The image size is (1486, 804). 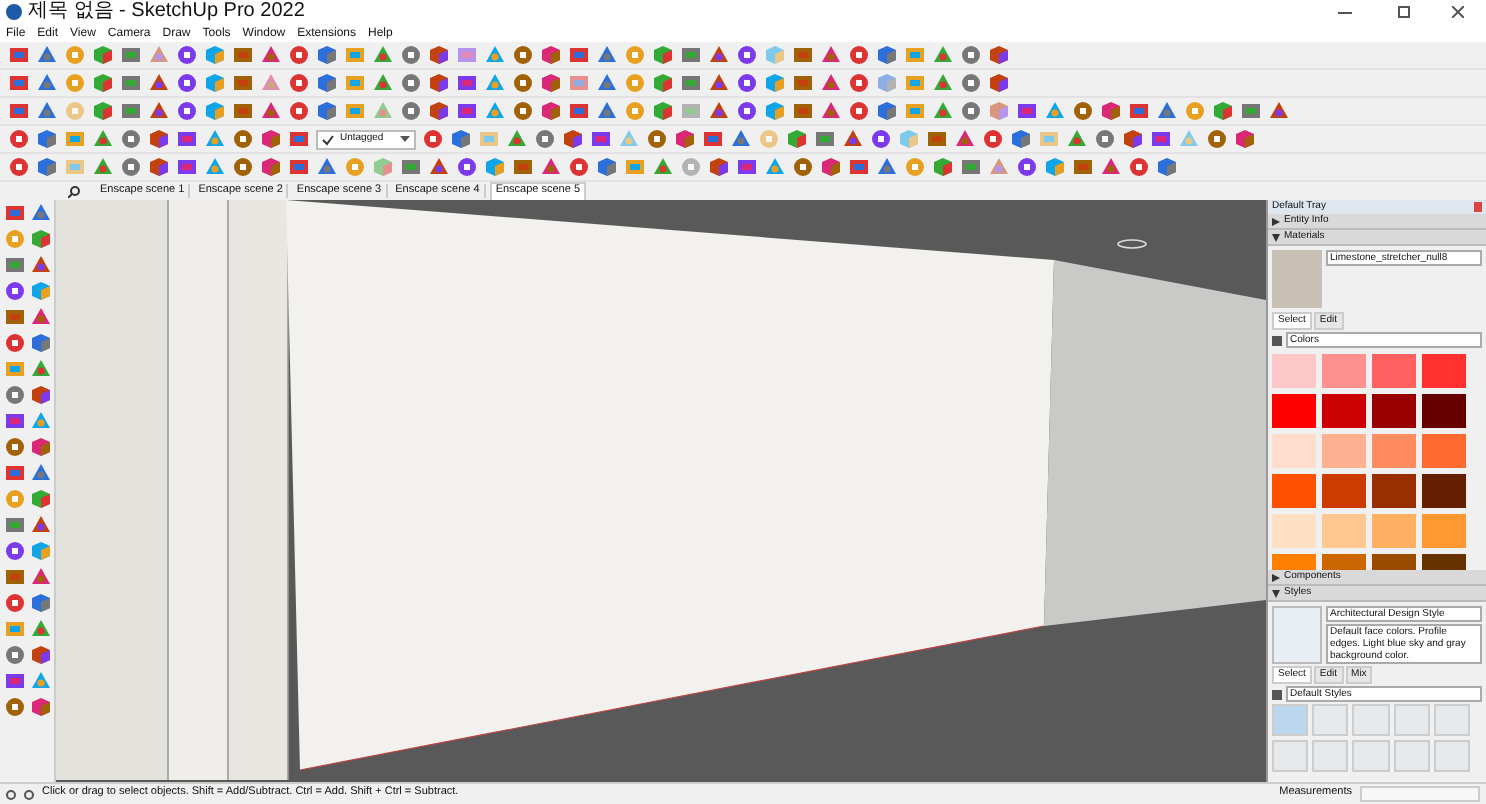 What do you see at coordinates (74, 191) in the screenshot?
I see `search-icon` at bounding box center [74, 191].